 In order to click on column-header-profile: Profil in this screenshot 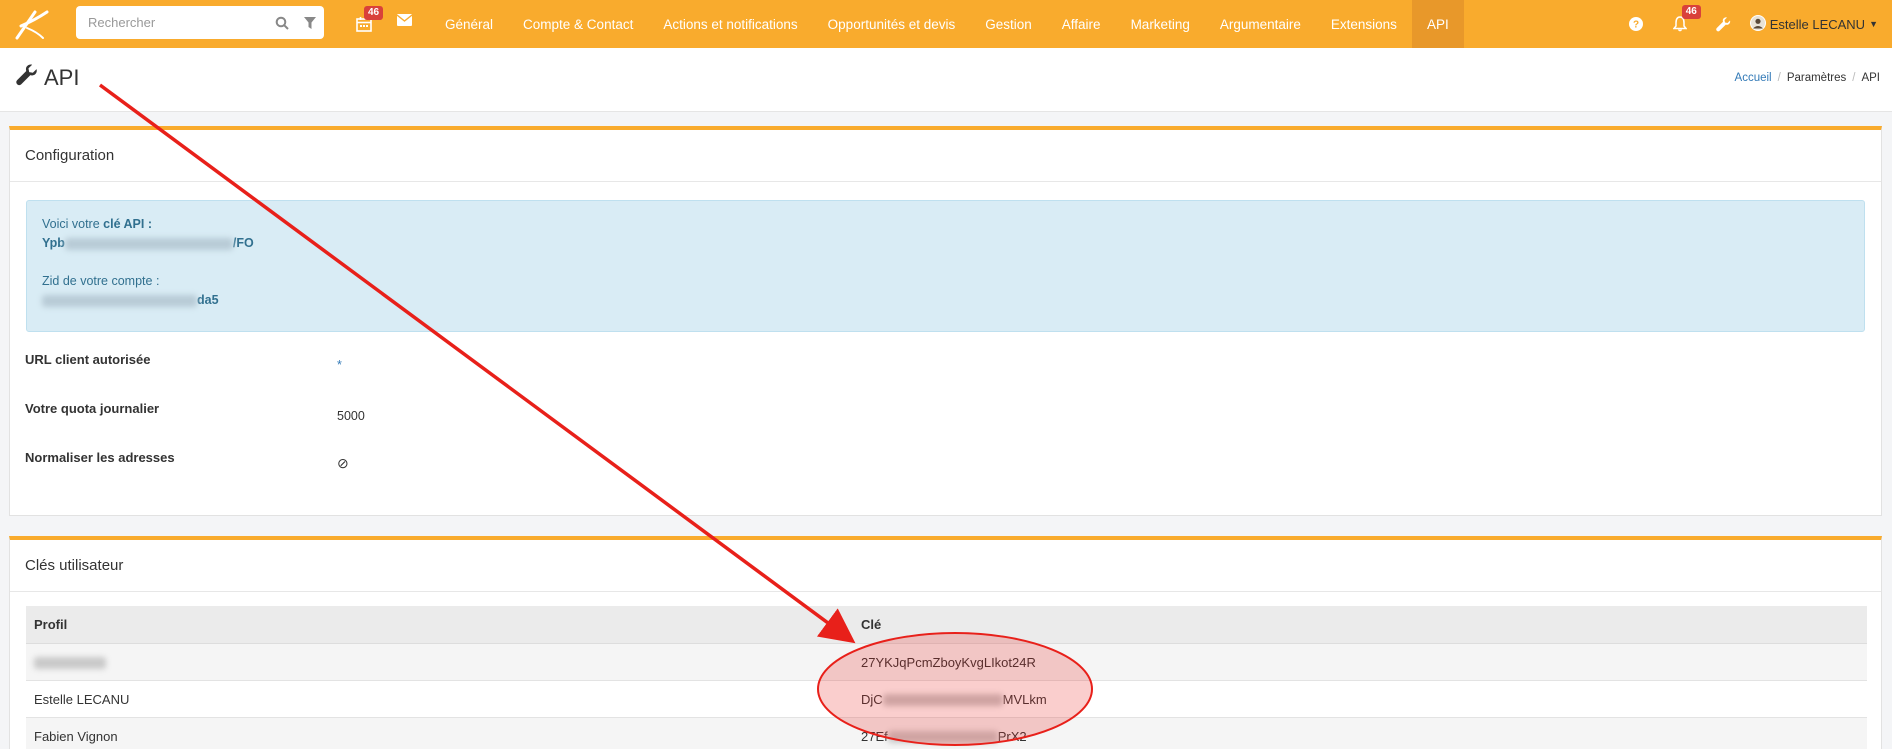, I will do `click(443, 624)`.